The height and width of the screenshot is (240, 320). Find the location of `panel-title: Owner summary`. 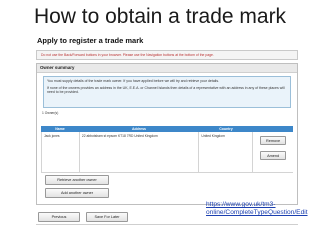

panel-title: Owner summary is located at coordinates (167, 68).